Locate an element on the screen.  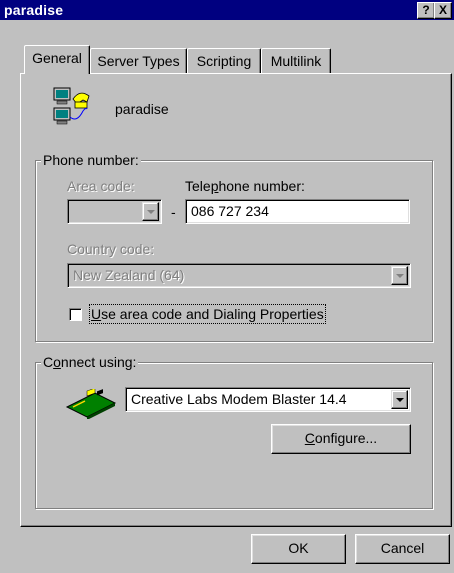
title-bar: paradise ? X is located at coordinates (227, 10).